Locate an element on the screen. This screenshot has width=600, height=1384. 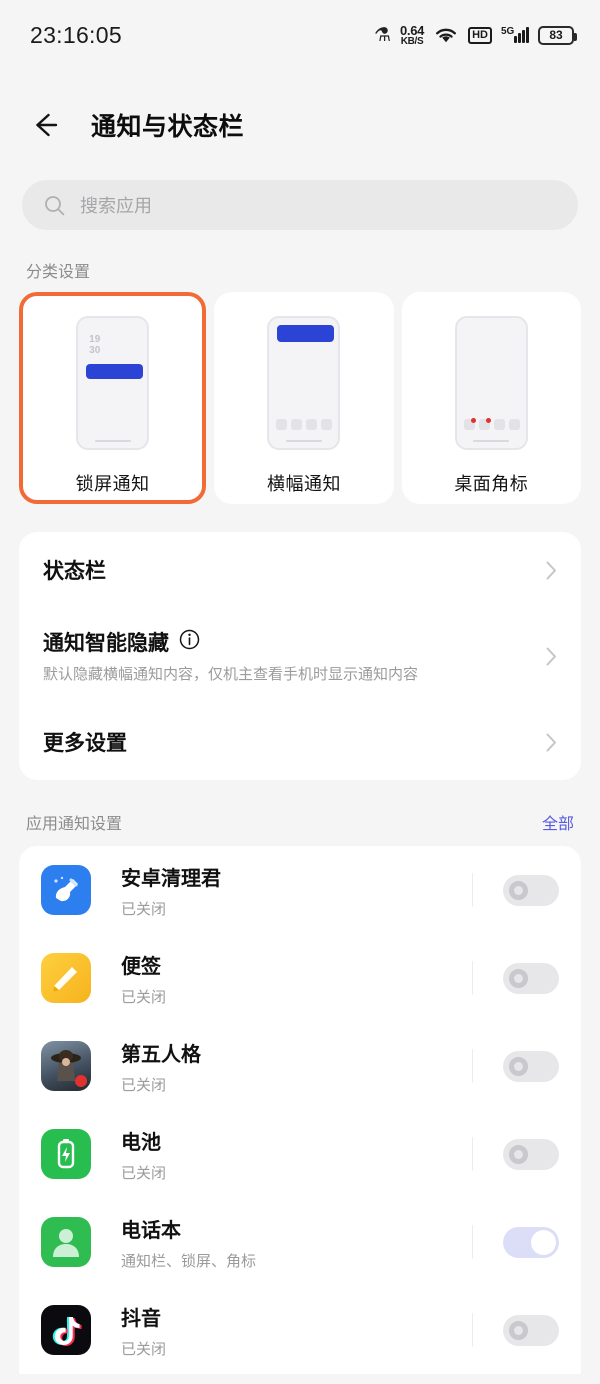
back-arrow-icon is located at coordinates (45, 125).